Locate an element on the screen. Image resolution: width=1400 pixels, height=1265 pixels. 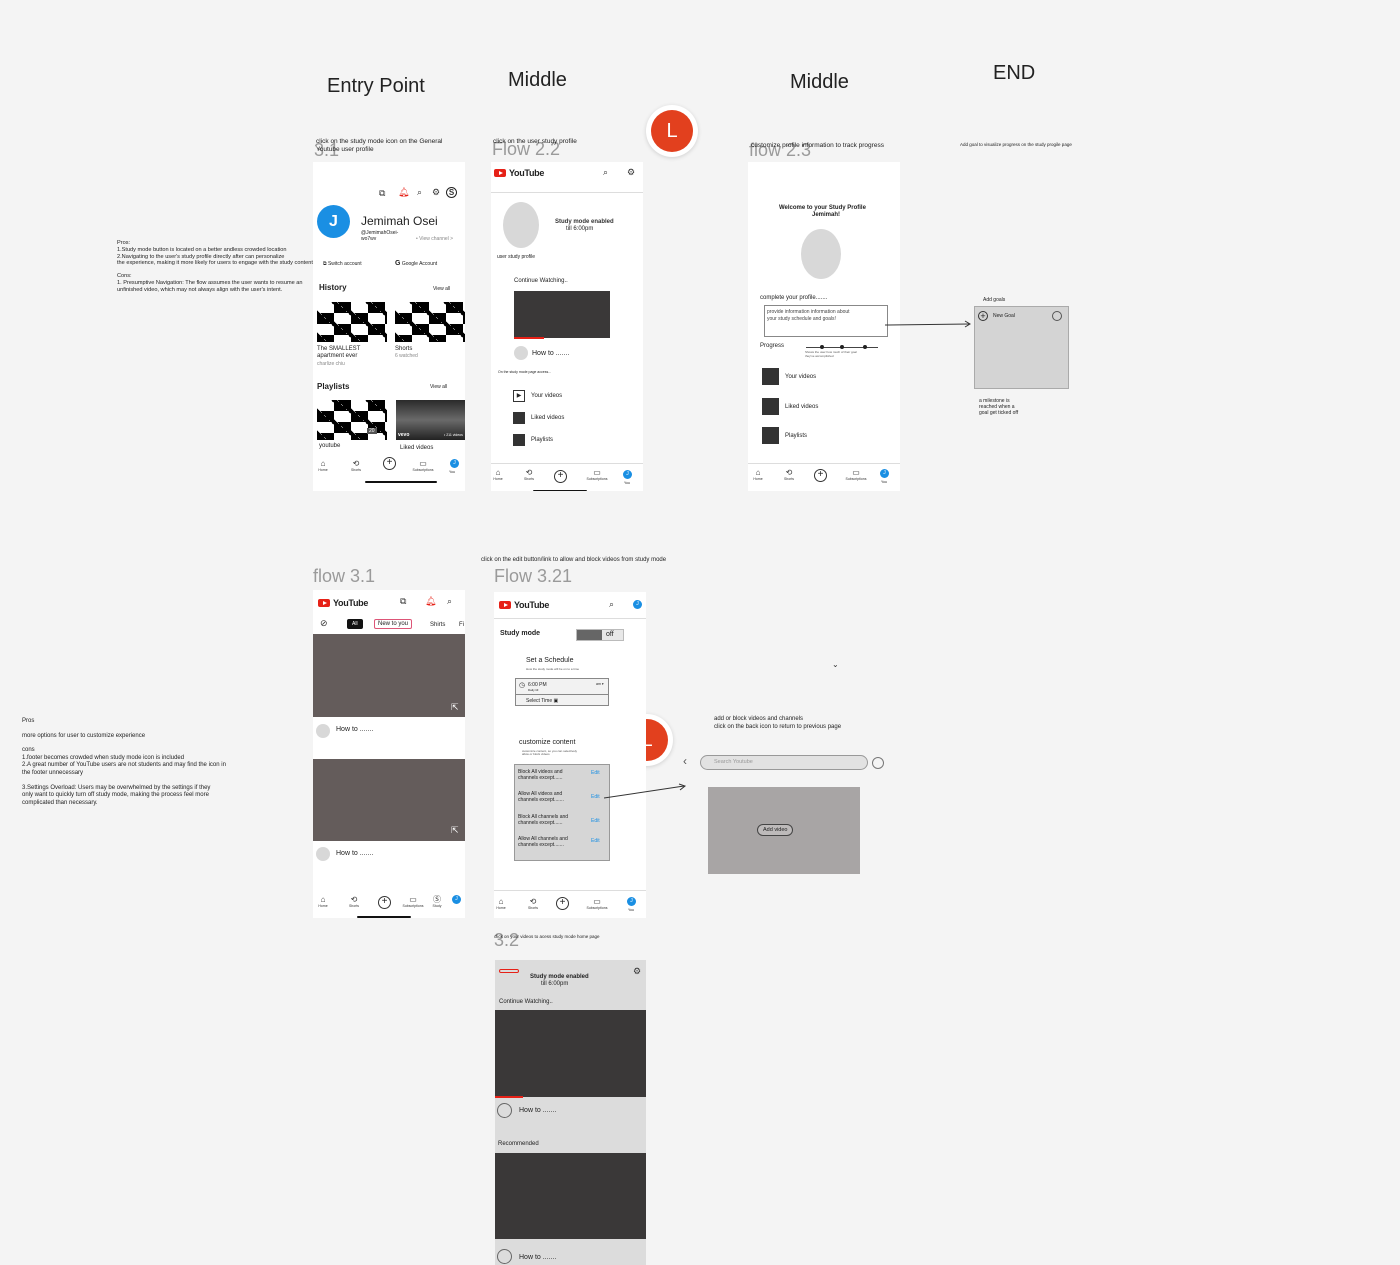
goal-checkbox is located at coordinates (1057, 316).